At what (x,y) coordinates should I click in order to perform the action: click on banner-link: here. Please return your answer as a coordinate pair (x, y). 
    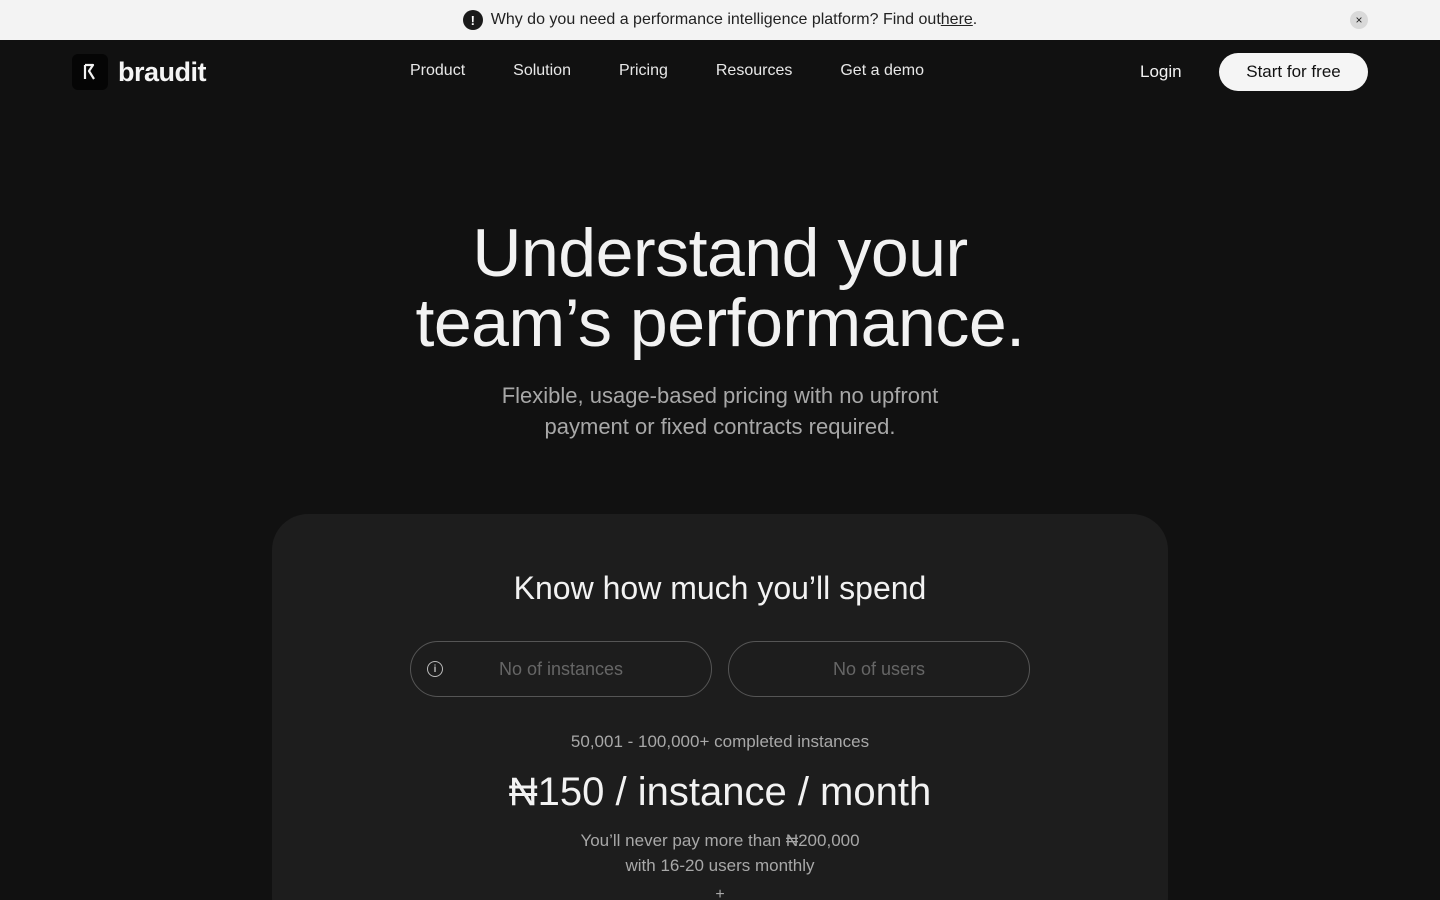
    Looking at the image, I should click on (957, 20).